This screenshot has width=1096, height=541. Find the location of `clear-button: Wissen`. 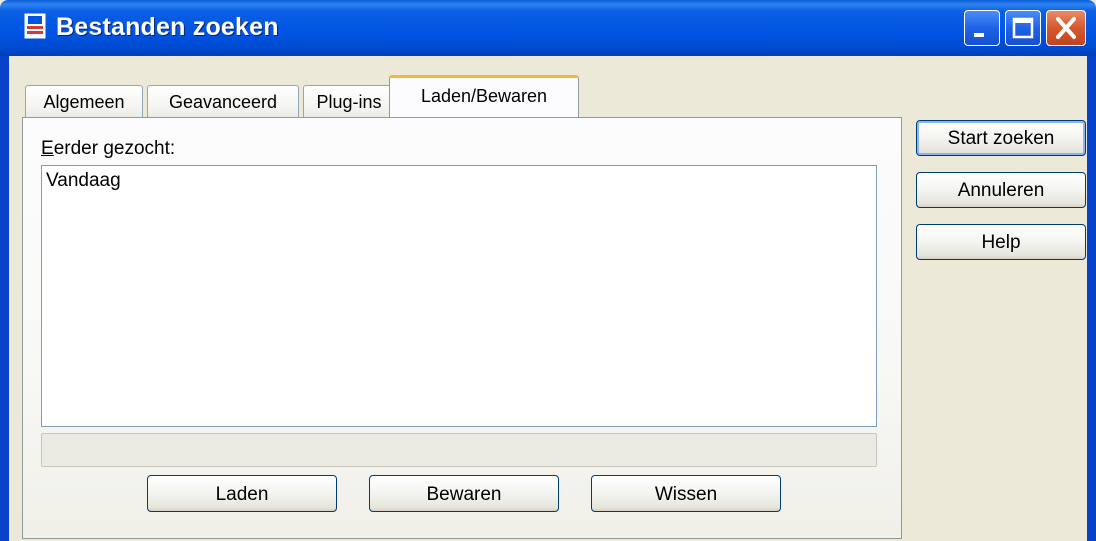

clear-button: Wissen is located at coordinates (686, 493).